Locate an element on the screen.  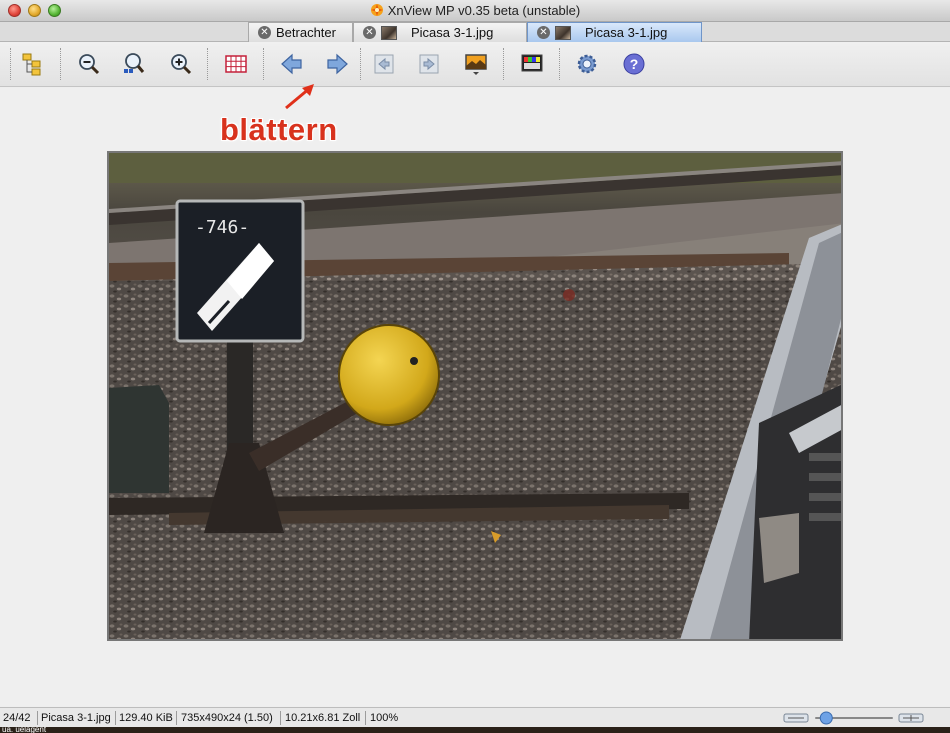
tab-picasa-2: ✕ Picasa 3-1.jpg is located at coordinates (614, 32).